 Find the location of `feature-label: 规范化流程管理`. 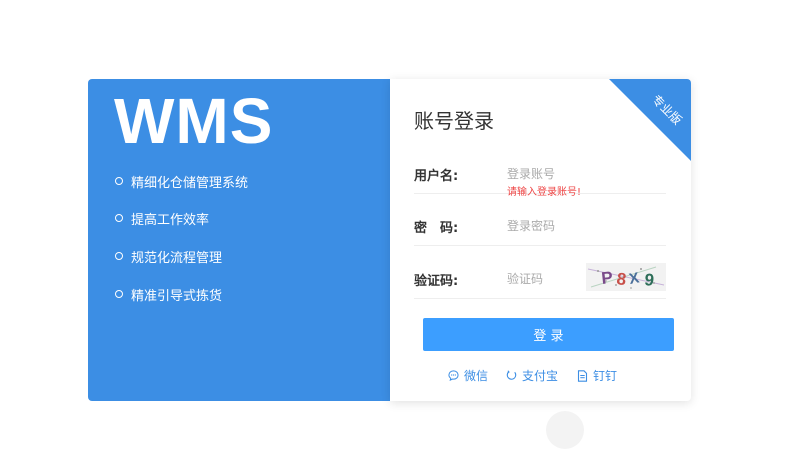

feature-label: 规范化流程管理 is located at coordinates (177, 258).